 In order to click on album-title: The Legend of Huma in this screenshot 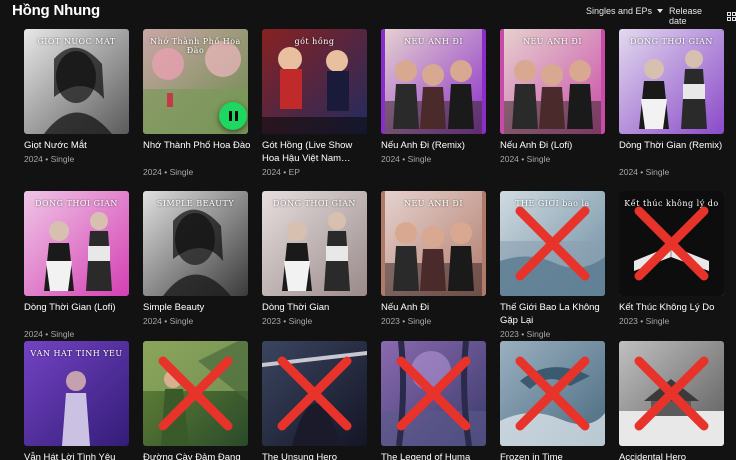, I will do `click(436, 455)`.